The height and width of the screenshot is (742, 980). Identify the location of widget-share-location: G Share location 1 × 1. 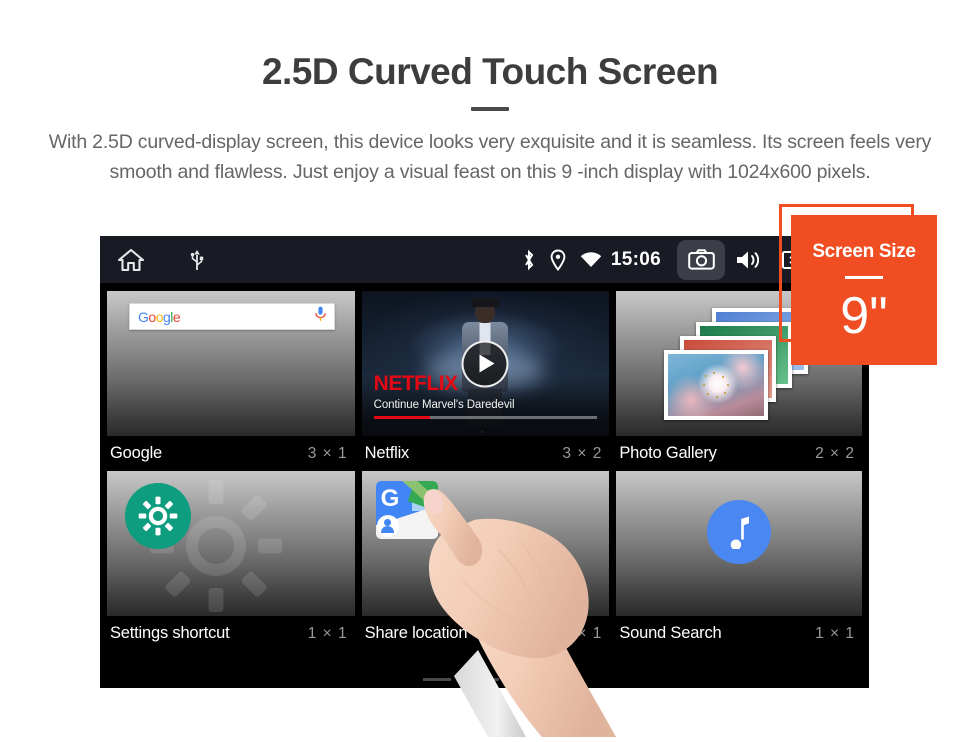
(485, 561).